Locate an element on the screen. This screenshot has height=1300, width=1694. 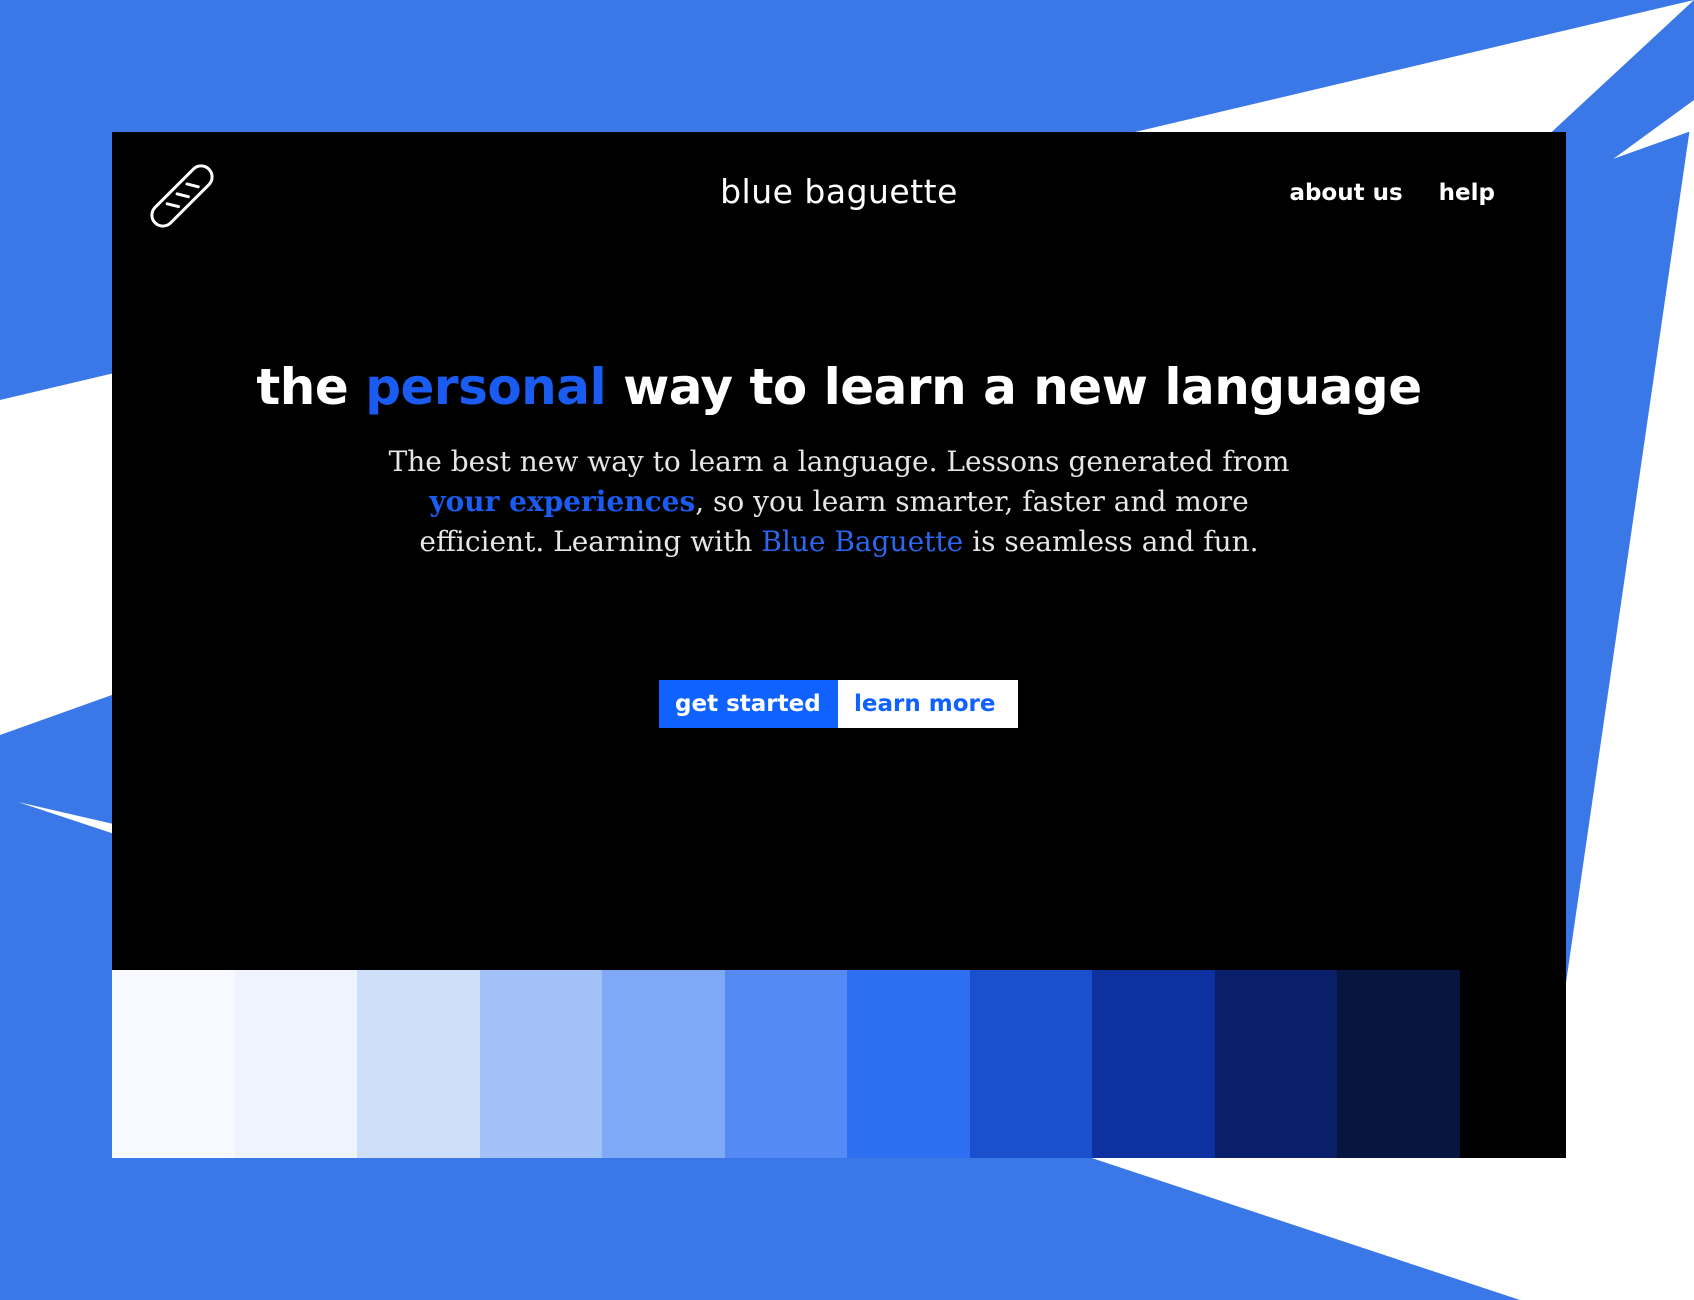
hero-headline: the personal way to learn a new language is located at coordinates (839, 387).